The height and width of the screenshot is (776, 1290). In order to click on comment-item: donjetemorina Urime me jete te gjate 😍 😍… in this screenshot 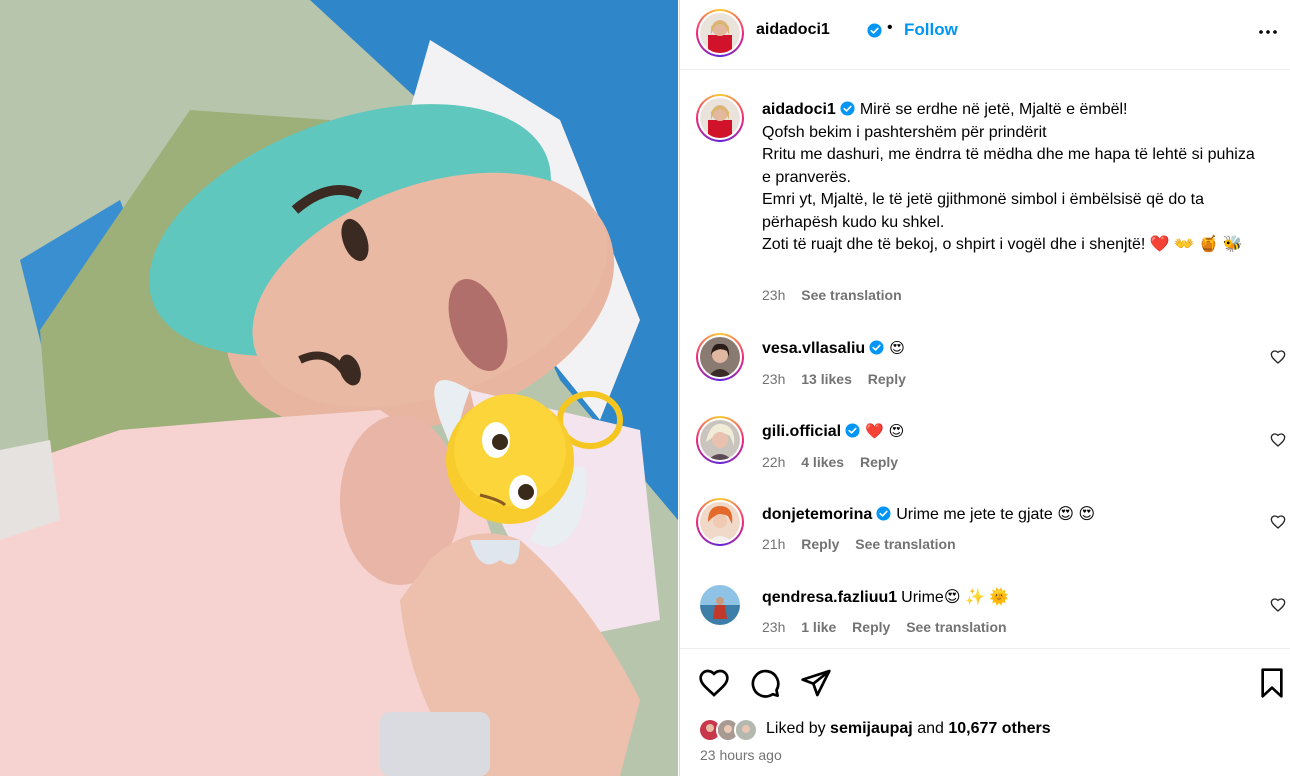, I will do `click(985, 538)`.